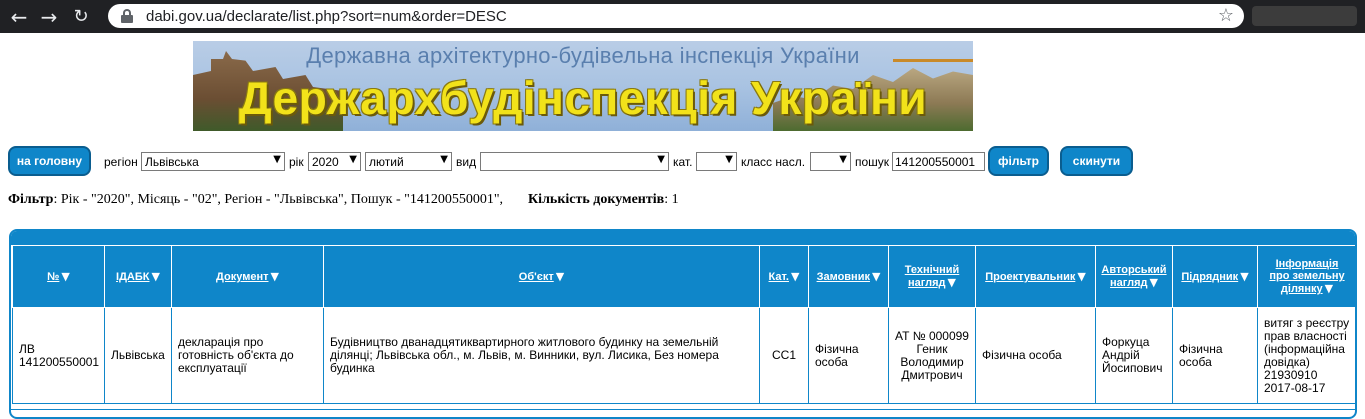  I want to click on month-select-value: лютий, so click(386, 161).